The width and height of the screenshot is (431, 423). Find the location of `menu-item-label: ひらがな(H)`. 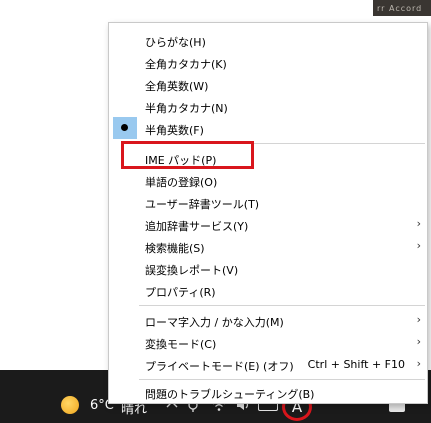

menu-item-label: ひらがな(H) is located at coordinates (175, 42).